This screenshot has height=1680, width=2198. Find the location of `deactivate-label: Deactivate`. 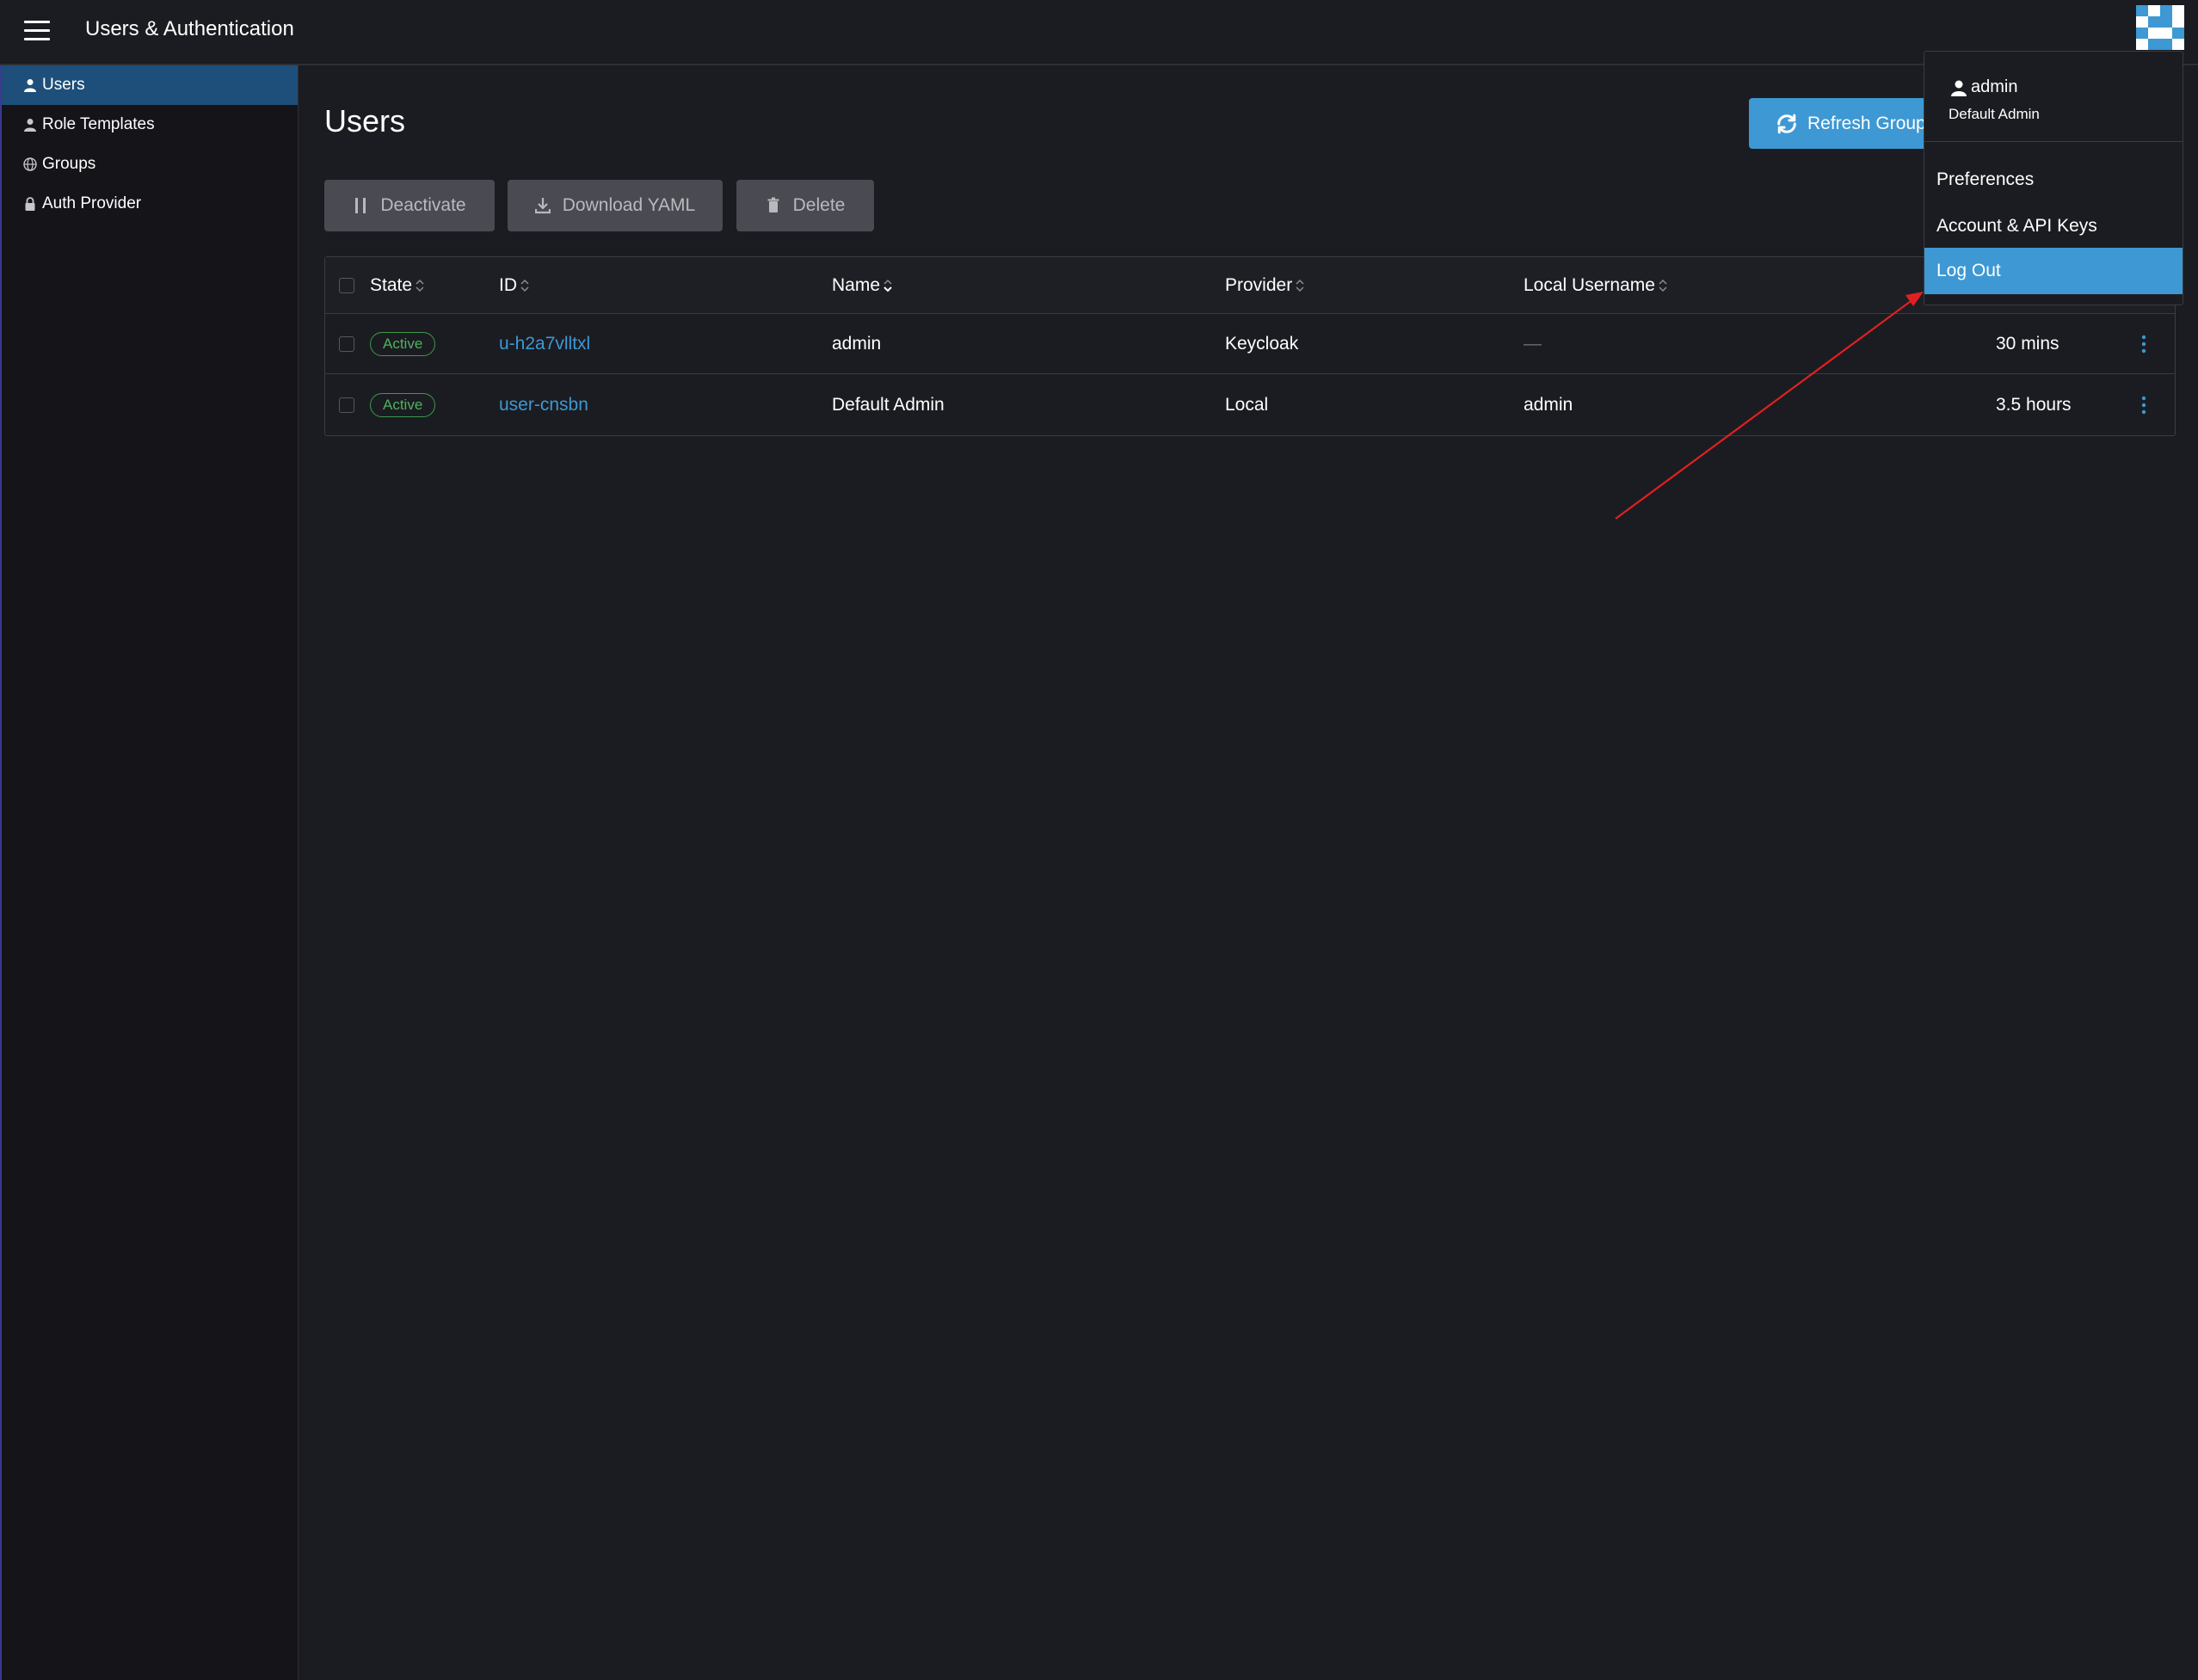

deactivate-label: Deactivate is located at coordinates (423, 205).